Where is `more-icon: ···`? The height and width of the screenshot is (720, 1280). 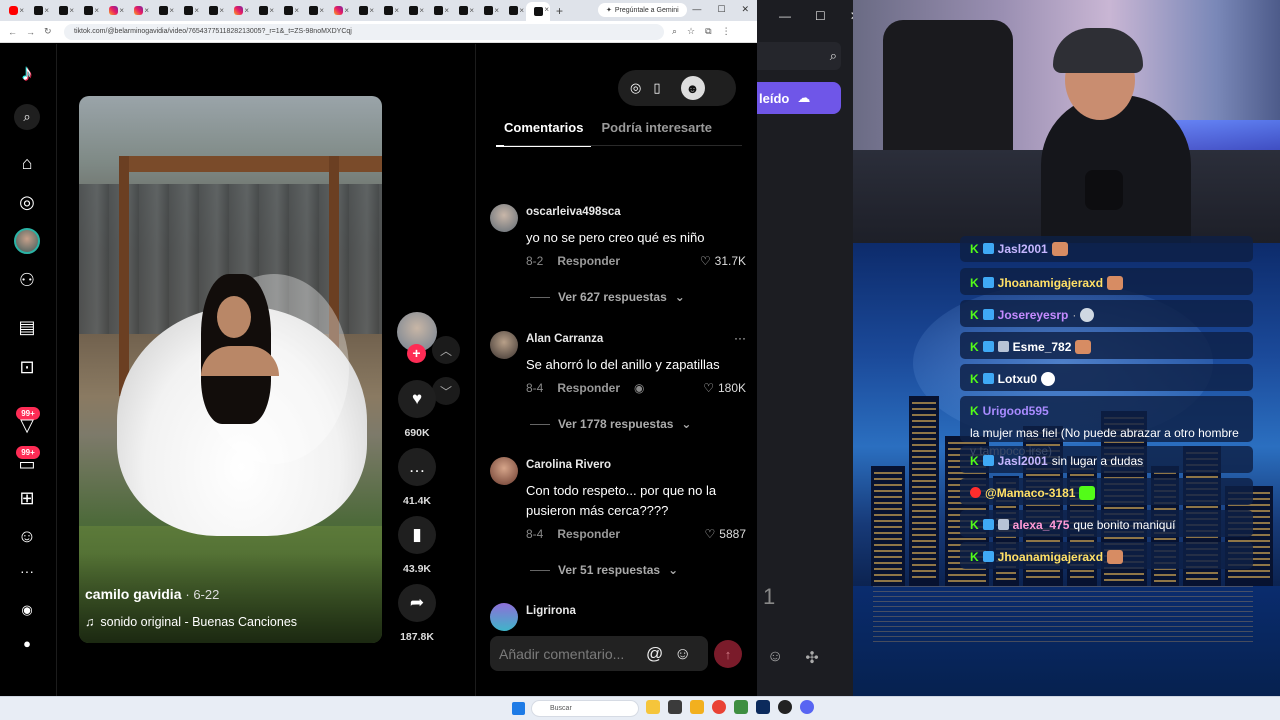
more-icon: ··· is located at coordinates (27, 571).